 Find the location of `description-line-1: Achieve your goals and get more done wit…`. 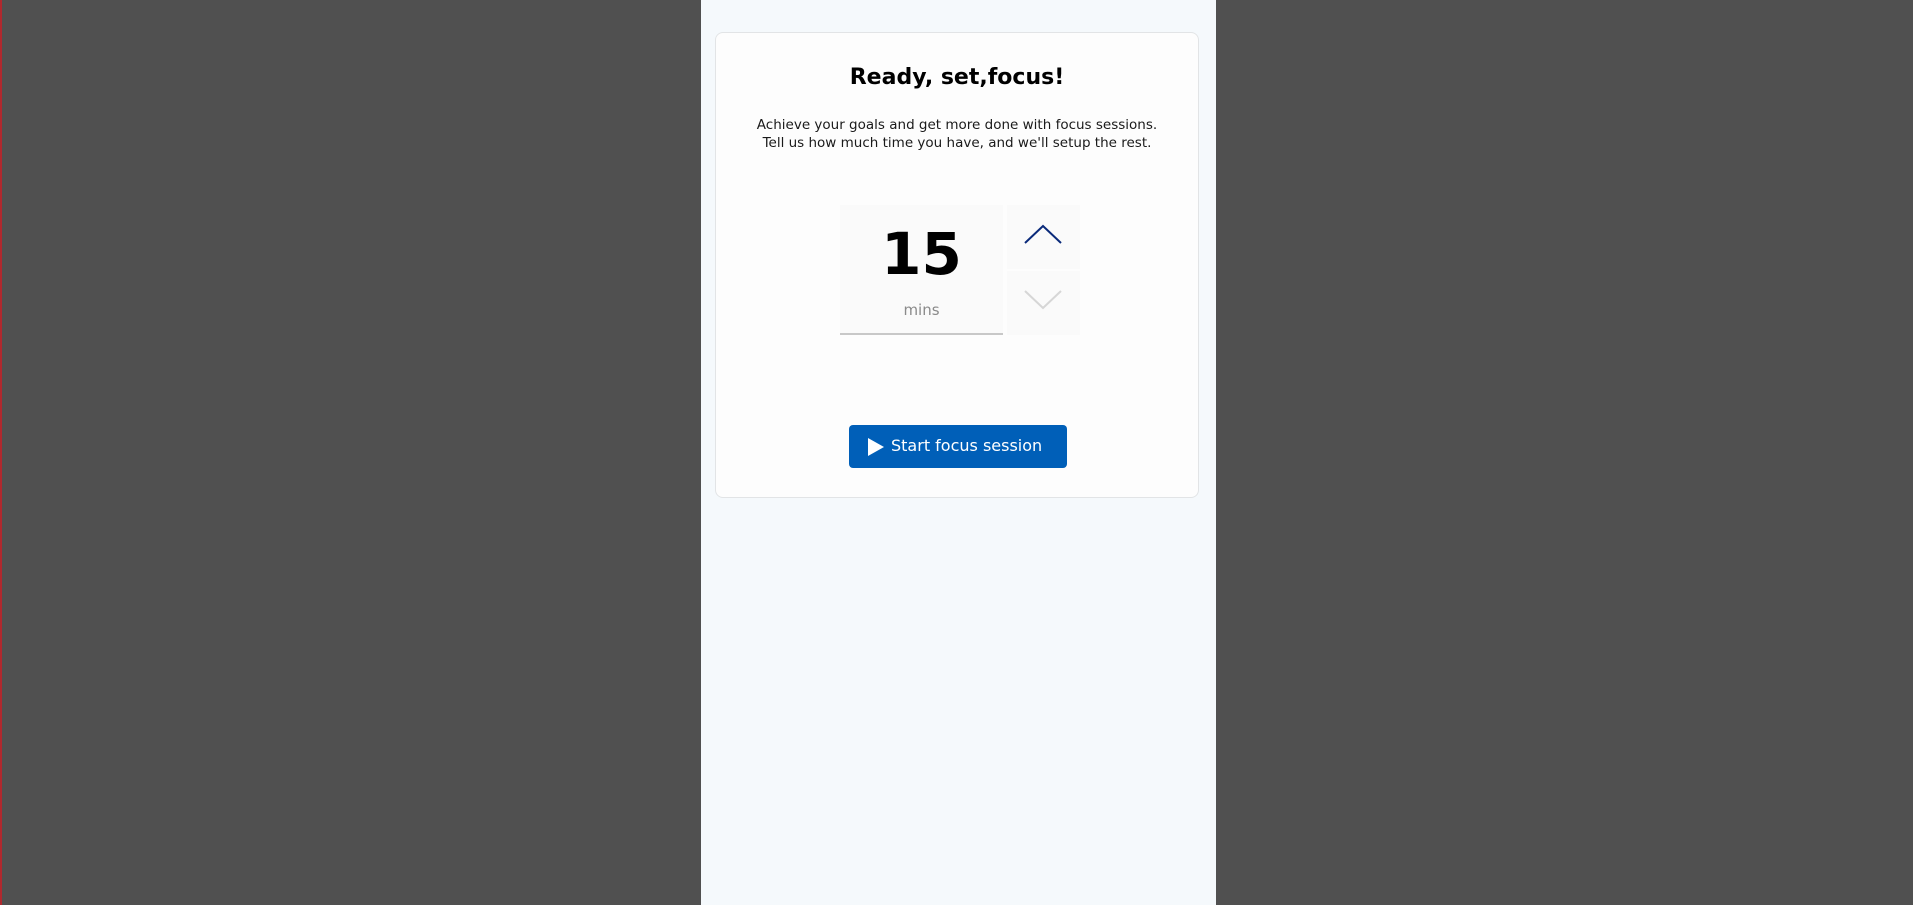

description-line-1: Achieve your goals and get more done wit… is located at coordinates (957, 125).